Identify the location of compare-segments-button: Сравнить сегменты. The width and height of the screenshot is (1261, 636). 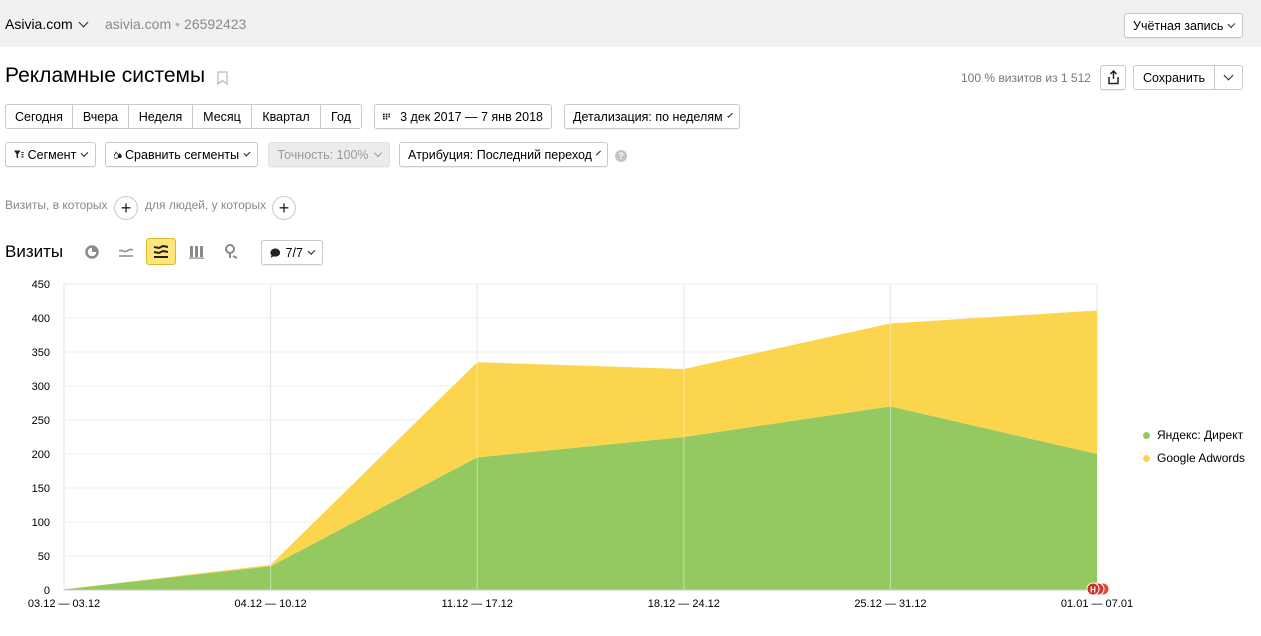
(181, 154).